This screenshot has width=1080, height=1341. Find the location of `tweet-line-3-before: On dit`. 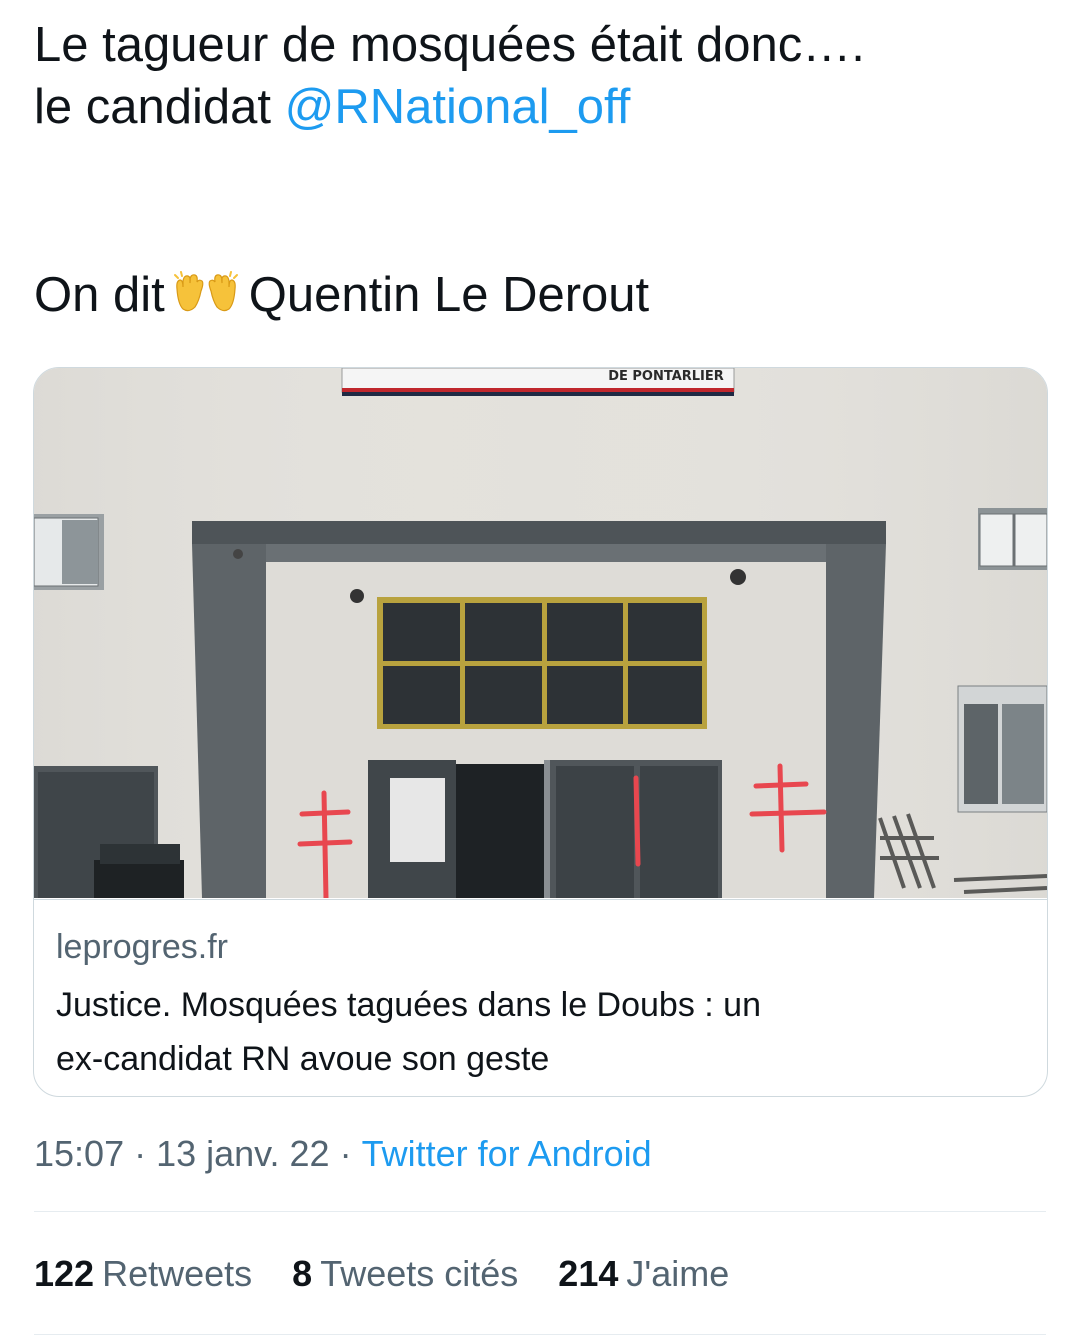

tweet-line-3-before: On dit is located at coordinates (99, 295).